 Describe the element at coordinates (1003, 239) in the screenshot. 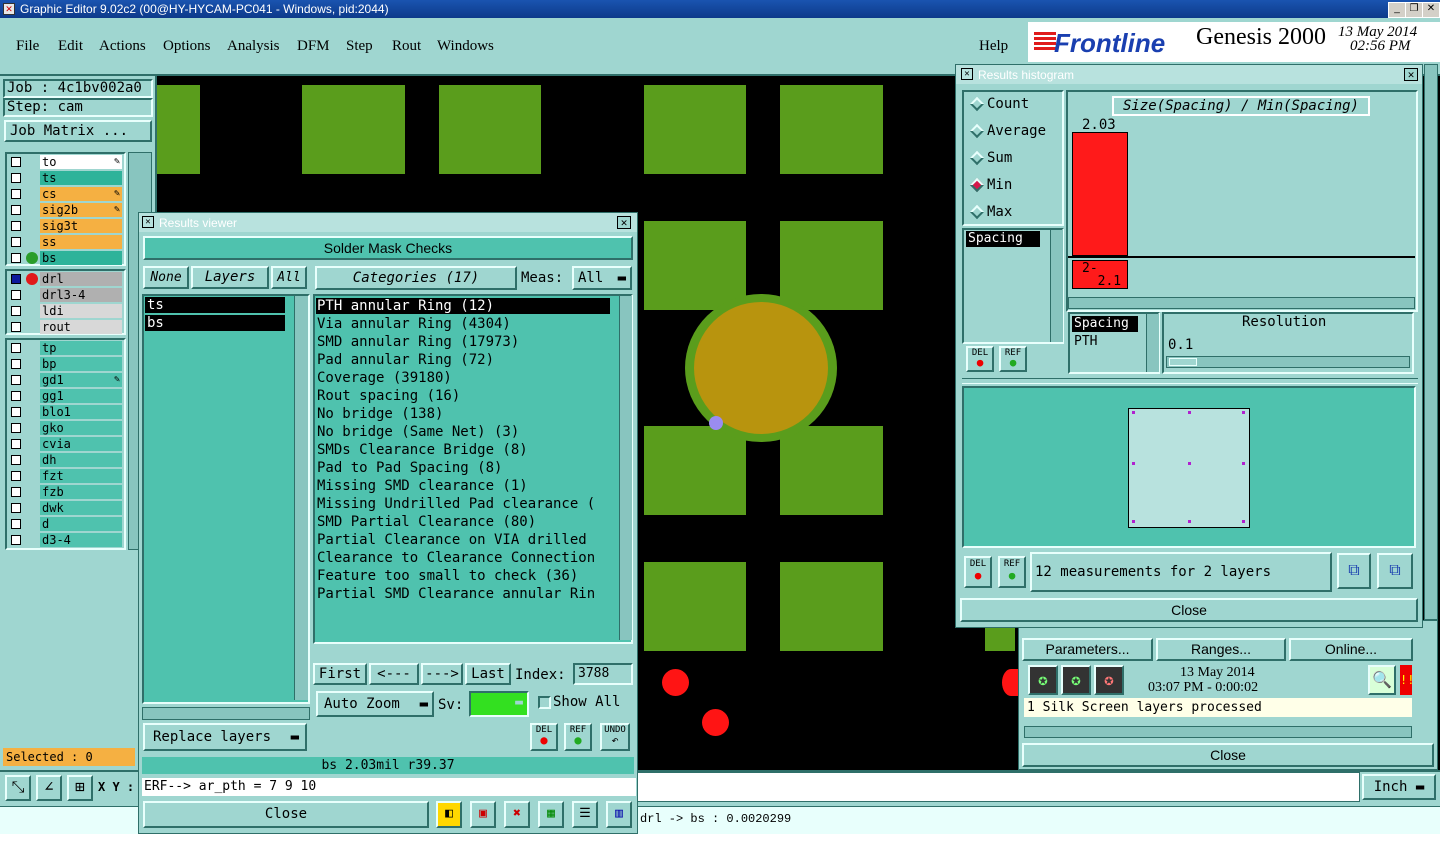

I see `type-list-item: Spacing` at that location.